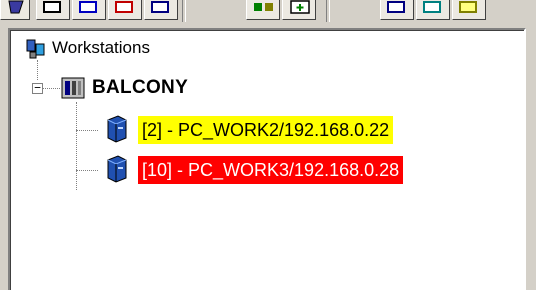  Describe the element at coordinates (52, 7) in the screenshot. I see `window-icon` at that location.